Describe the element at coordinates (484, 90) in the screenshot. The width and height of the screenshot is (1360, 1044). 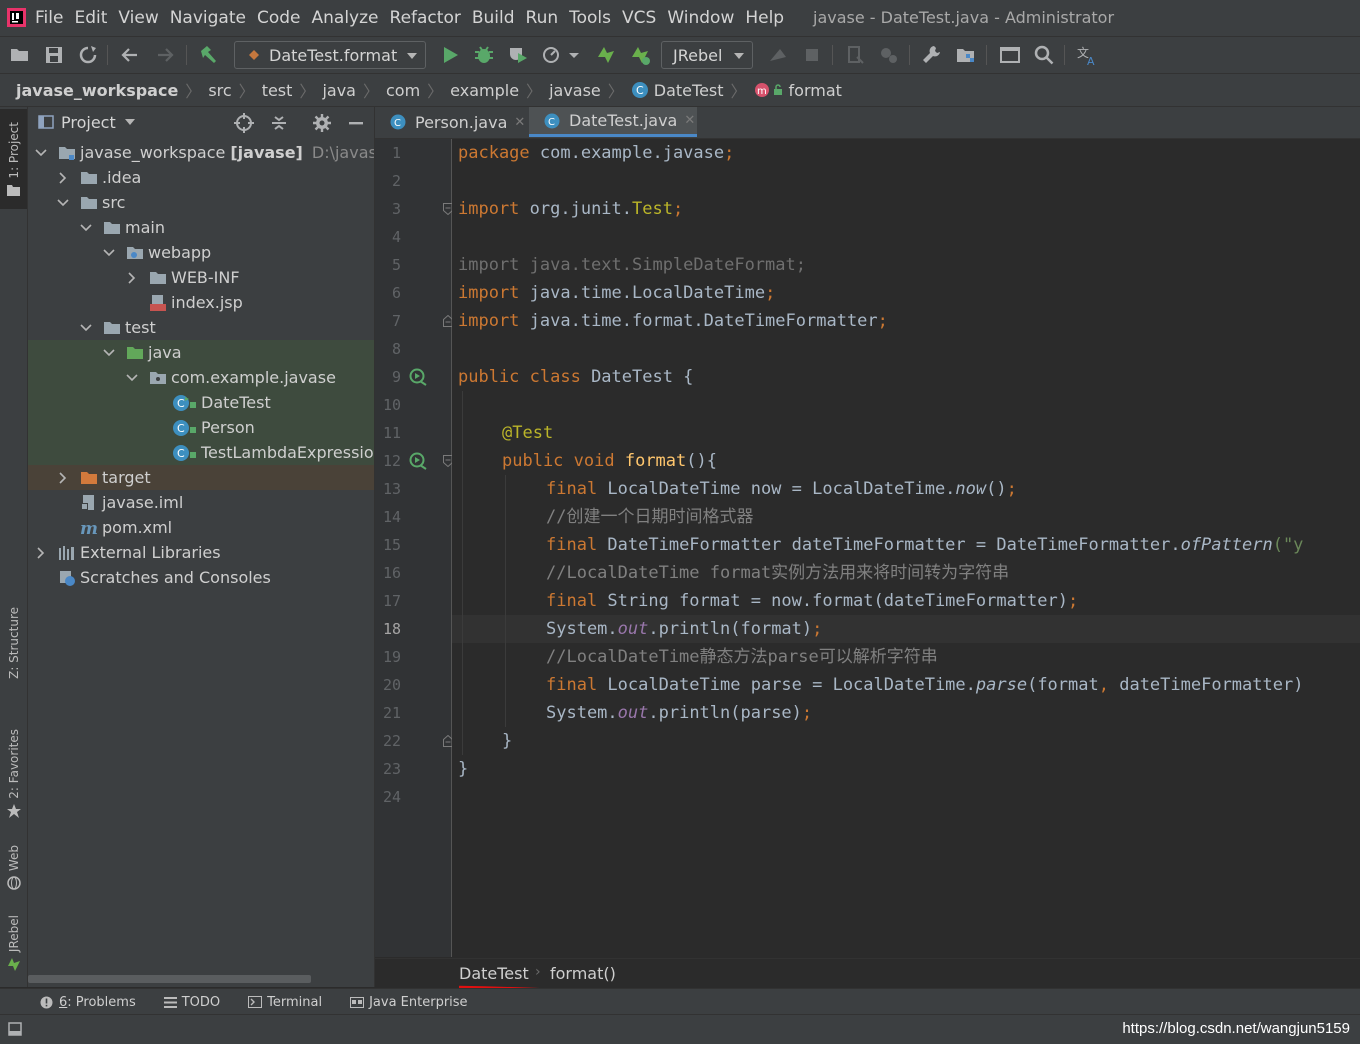
I see `breadcrumb-example: example` at that location.